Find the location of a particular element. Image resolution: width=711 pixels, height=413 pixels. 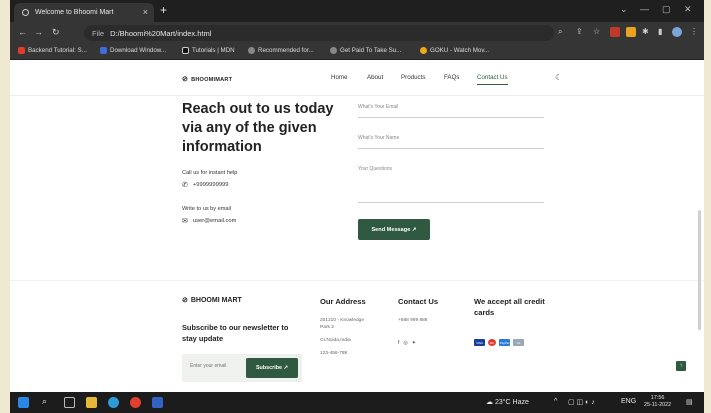

nav-products: Products is located at coordinates (413, 77).